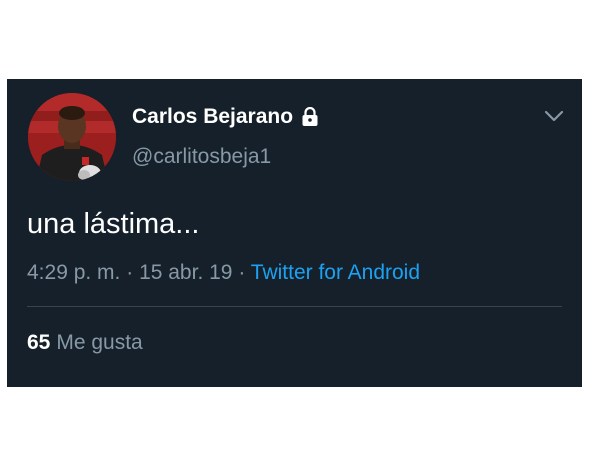 The image size is (600, 450). I want to click on divider, so click(294, 306).